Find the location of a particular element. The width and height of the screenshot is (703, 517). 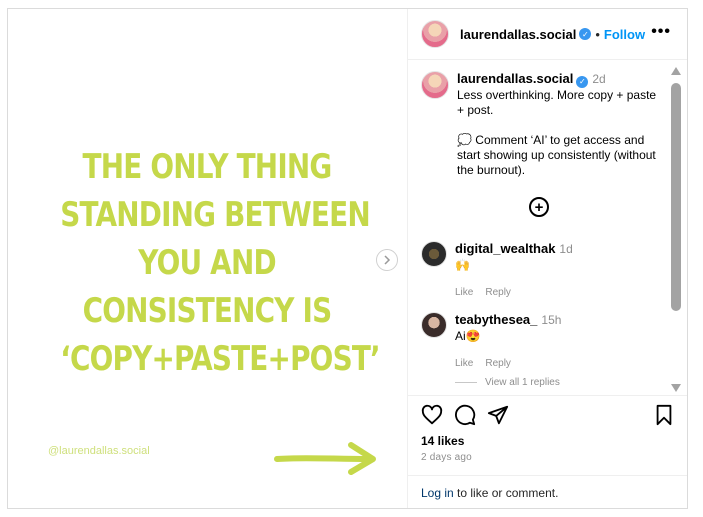

comment-body: teabythesea_ 15h Ai😍 Like Reply is located at coordinates (508, 342).